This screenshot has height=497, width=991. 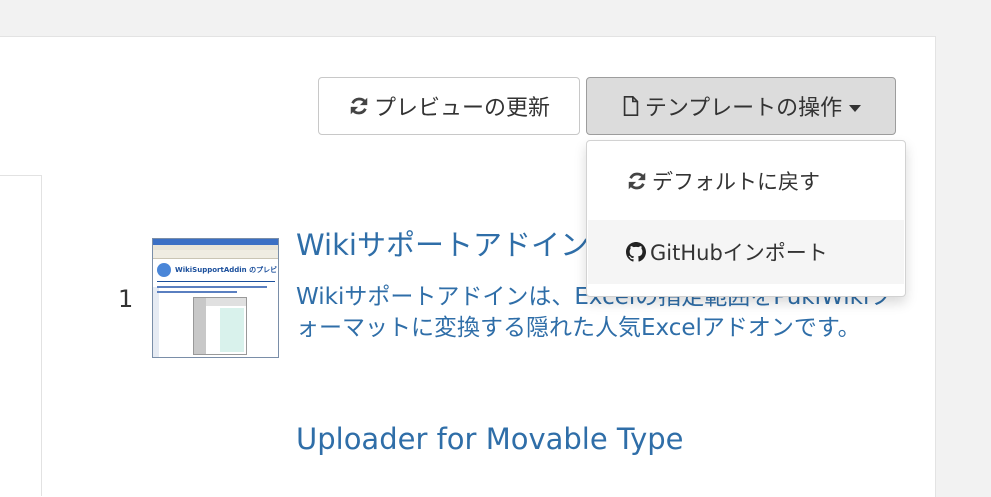 What do you see at coordinates (200, 326) in the screenshot?
I see `thumbnail-table-column` at bounding box center [200, 326].